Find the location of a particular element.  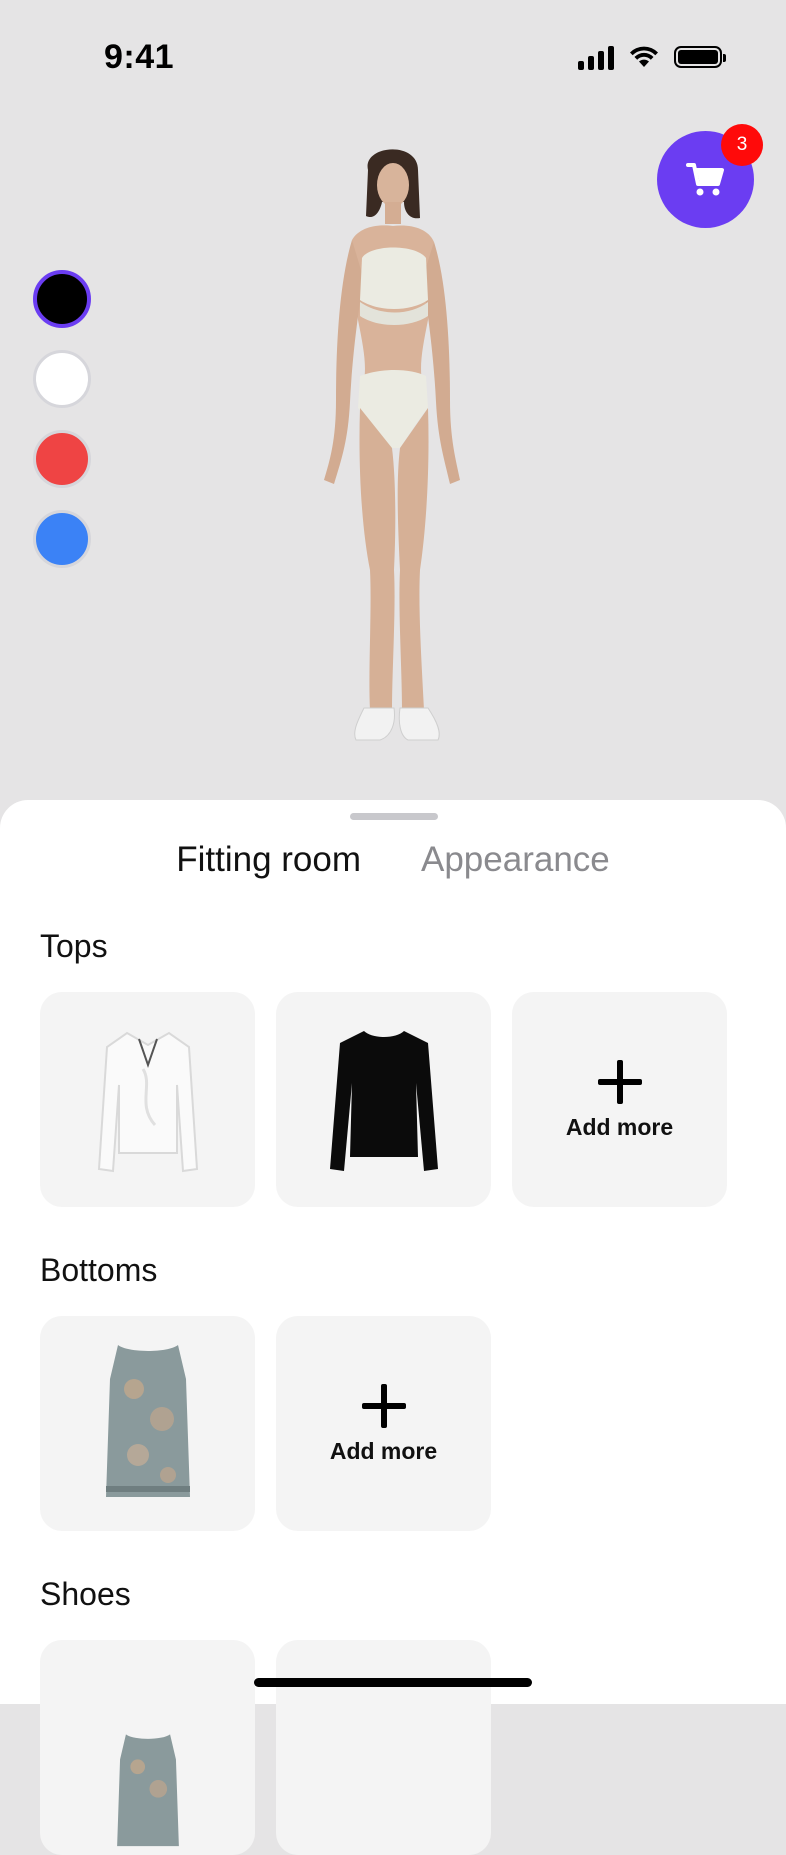

swatch-red is located at coordinates (62, 459).